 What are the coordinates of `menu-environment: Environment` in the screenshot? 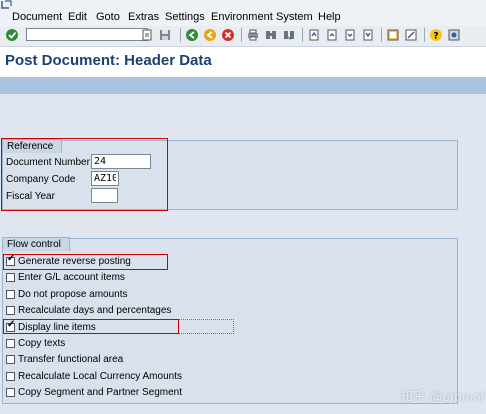 It's located at (242, 17).